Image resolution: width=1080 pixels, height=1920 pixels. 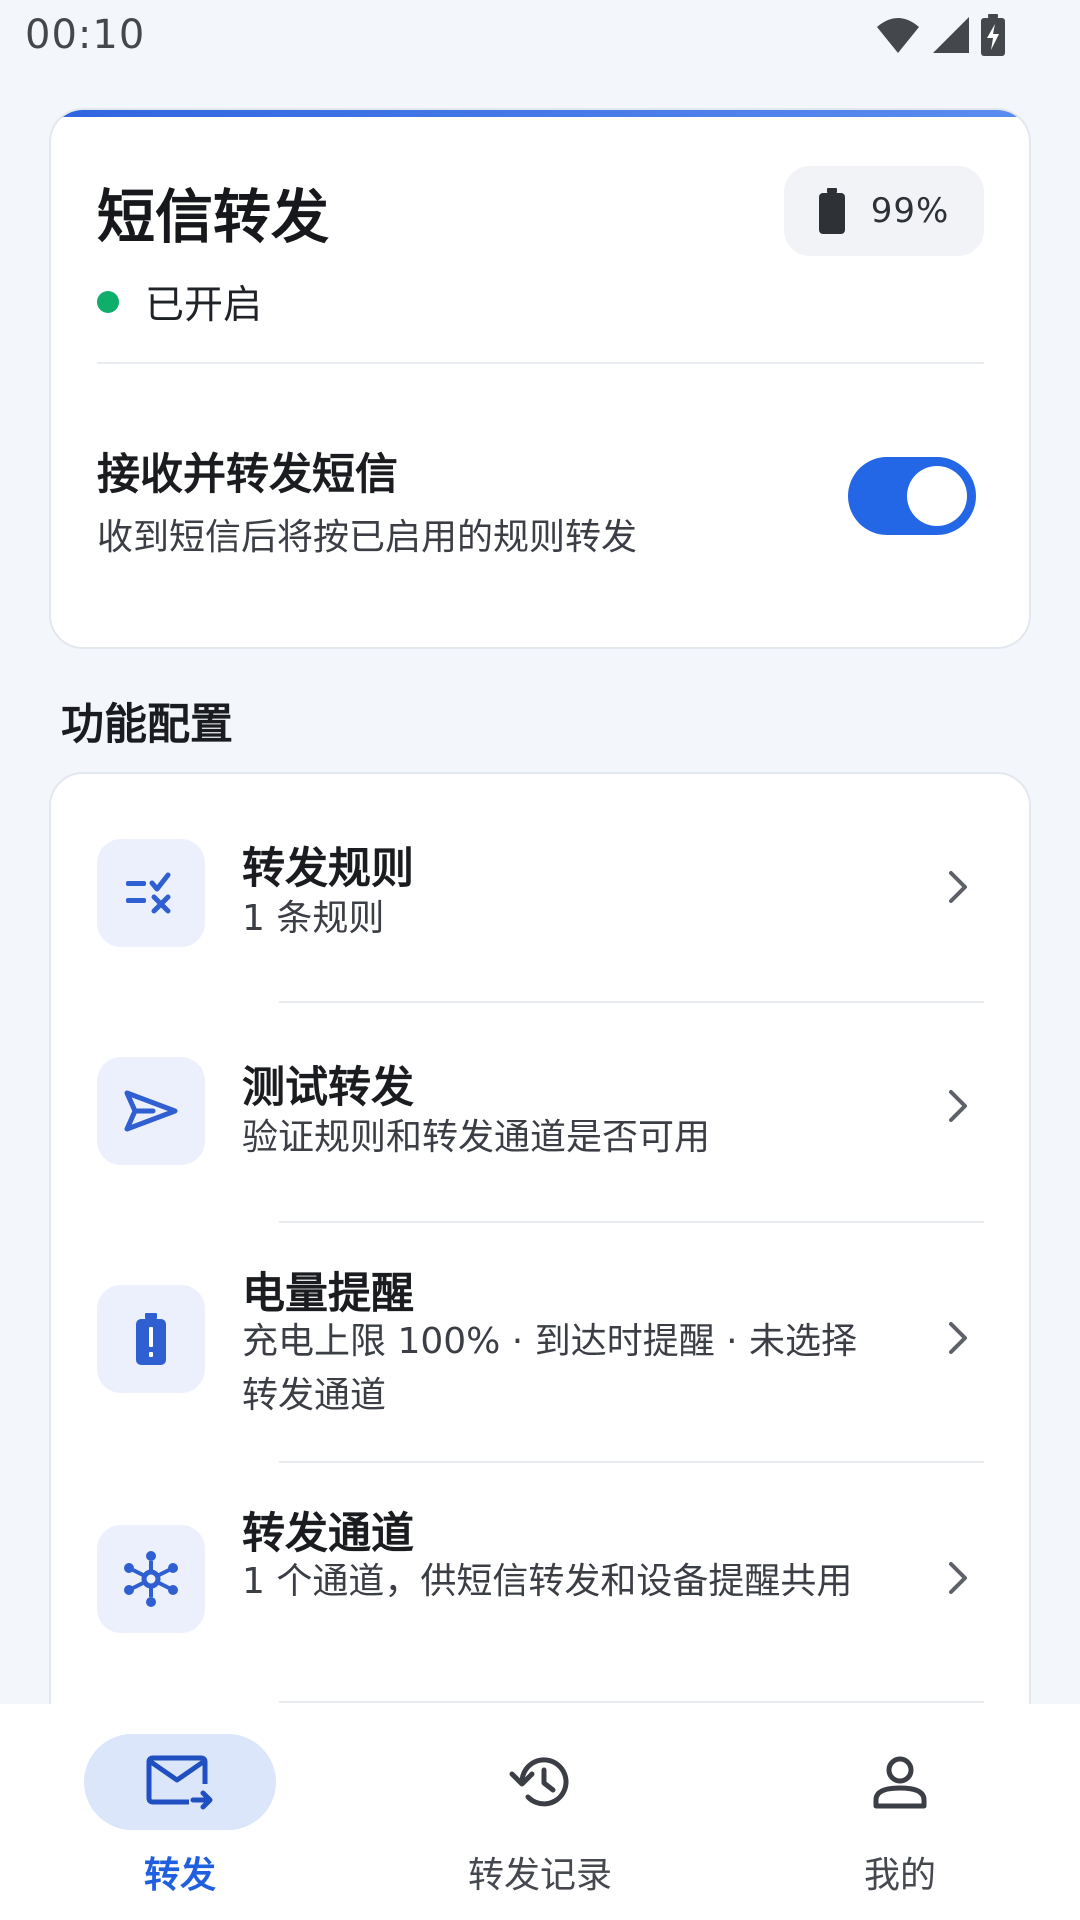 I want to click on toggle-description: 收到短信后将按已启用的规则转发, so click(x=367, y=537).